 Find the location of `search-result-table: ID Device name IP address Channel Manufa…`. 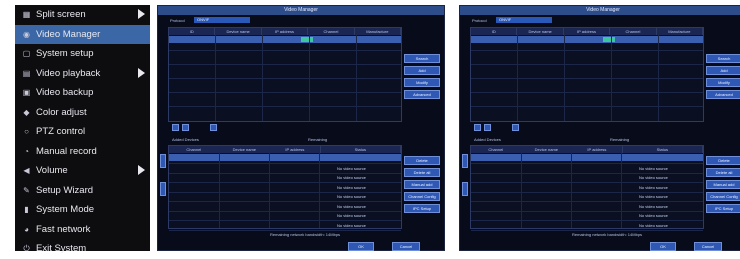

search-result-table: ID Device name IP address Channel Manufa… is located at coordinates (285, 74).